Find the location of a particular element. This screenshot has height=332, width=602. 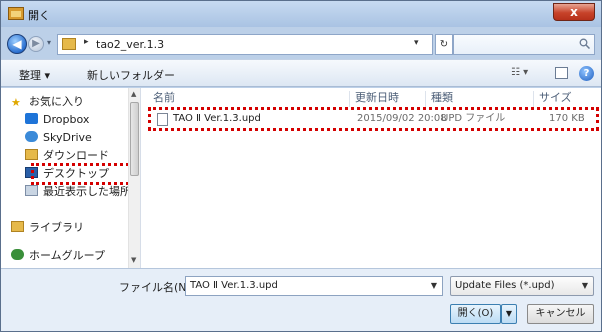

open-options-dropdown: ▼ is located at coordinates (509, 314).